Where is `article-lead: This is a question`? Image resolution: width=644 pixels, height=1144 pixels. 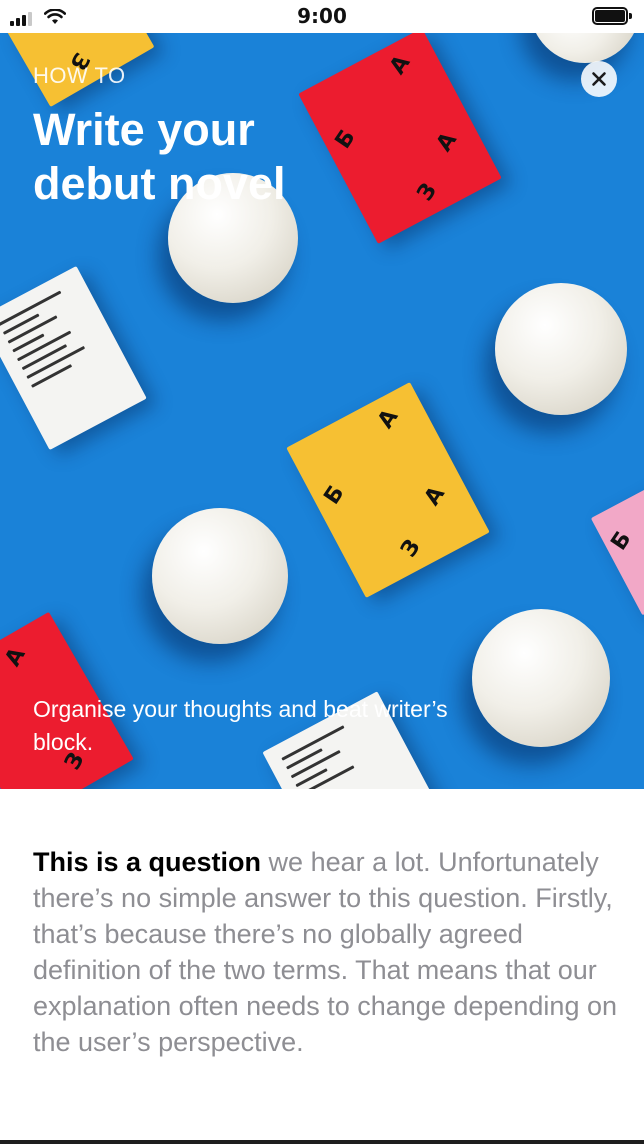 article-lead: This is a question is located at coordinates (147, 862).